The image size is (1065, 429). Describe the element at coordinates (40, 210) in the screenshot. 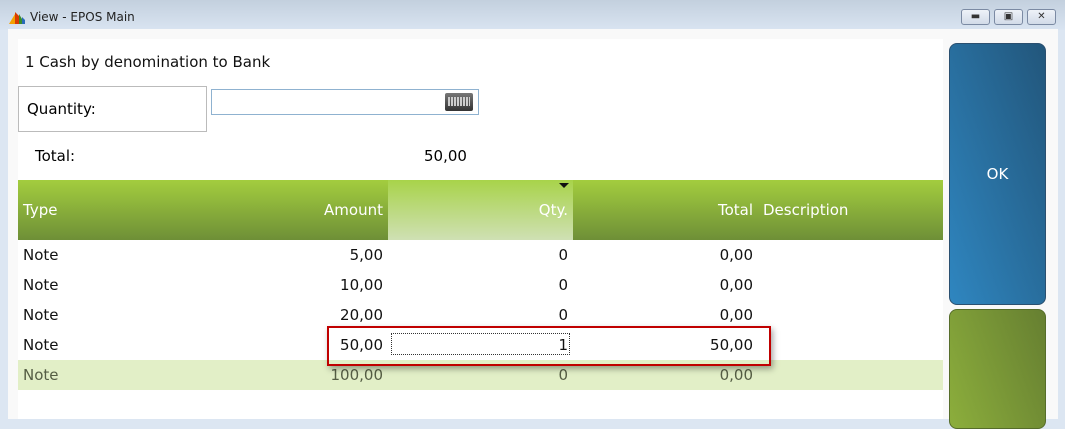

I see `header-type: Type` at that location.